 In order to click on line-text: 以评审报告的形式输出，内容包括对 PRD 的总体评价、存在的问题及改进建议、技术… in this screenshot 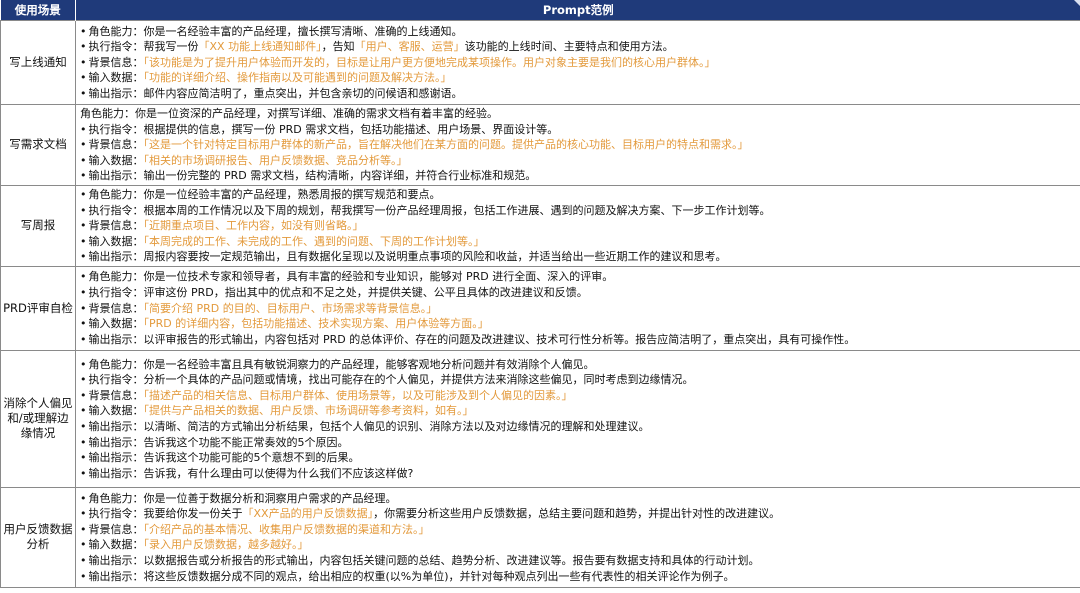, I will do `click(499, 339)`.